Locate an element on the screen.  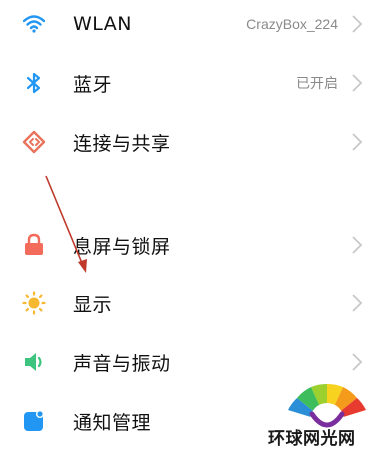
settings-item-label: 连接与共享 is located at coordinates (122, 143).